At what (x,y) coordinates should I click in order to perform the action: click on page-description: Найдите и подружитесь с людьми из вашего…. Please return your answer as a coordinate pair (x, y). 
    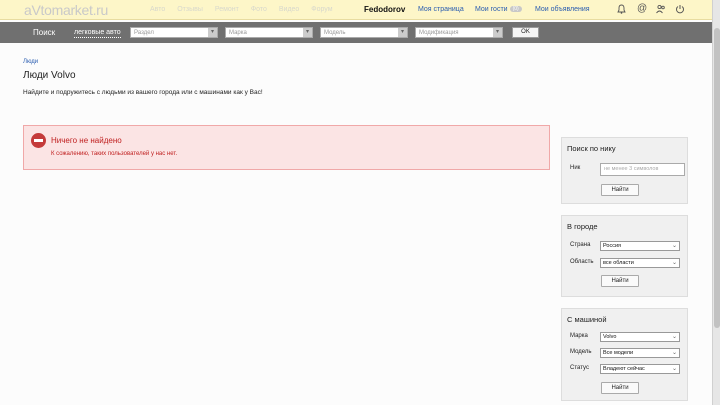
    Looking at the image, I should click on (143, 92).